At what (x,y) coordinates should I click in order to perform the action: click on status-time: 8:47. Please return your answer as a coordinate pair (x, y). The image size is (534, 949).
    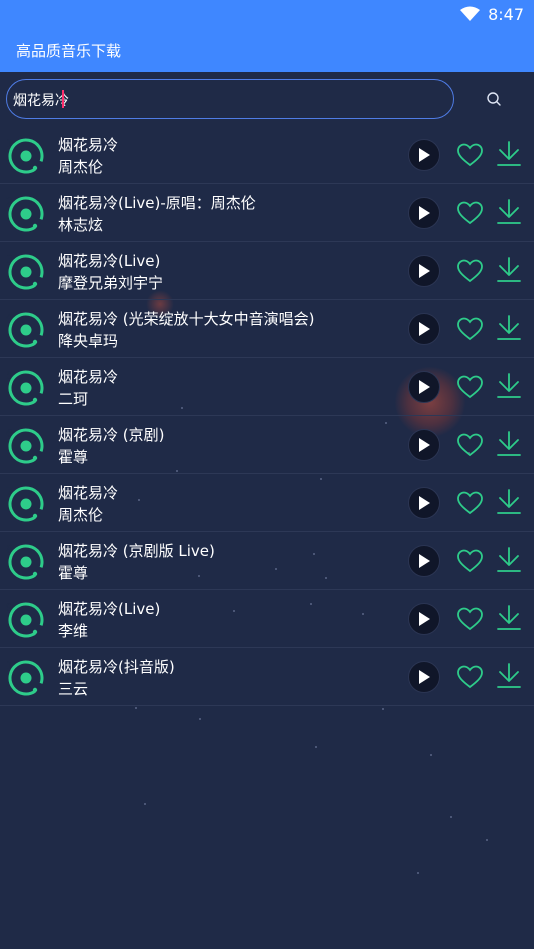
    Looking at the image, I should click on (506, 14).